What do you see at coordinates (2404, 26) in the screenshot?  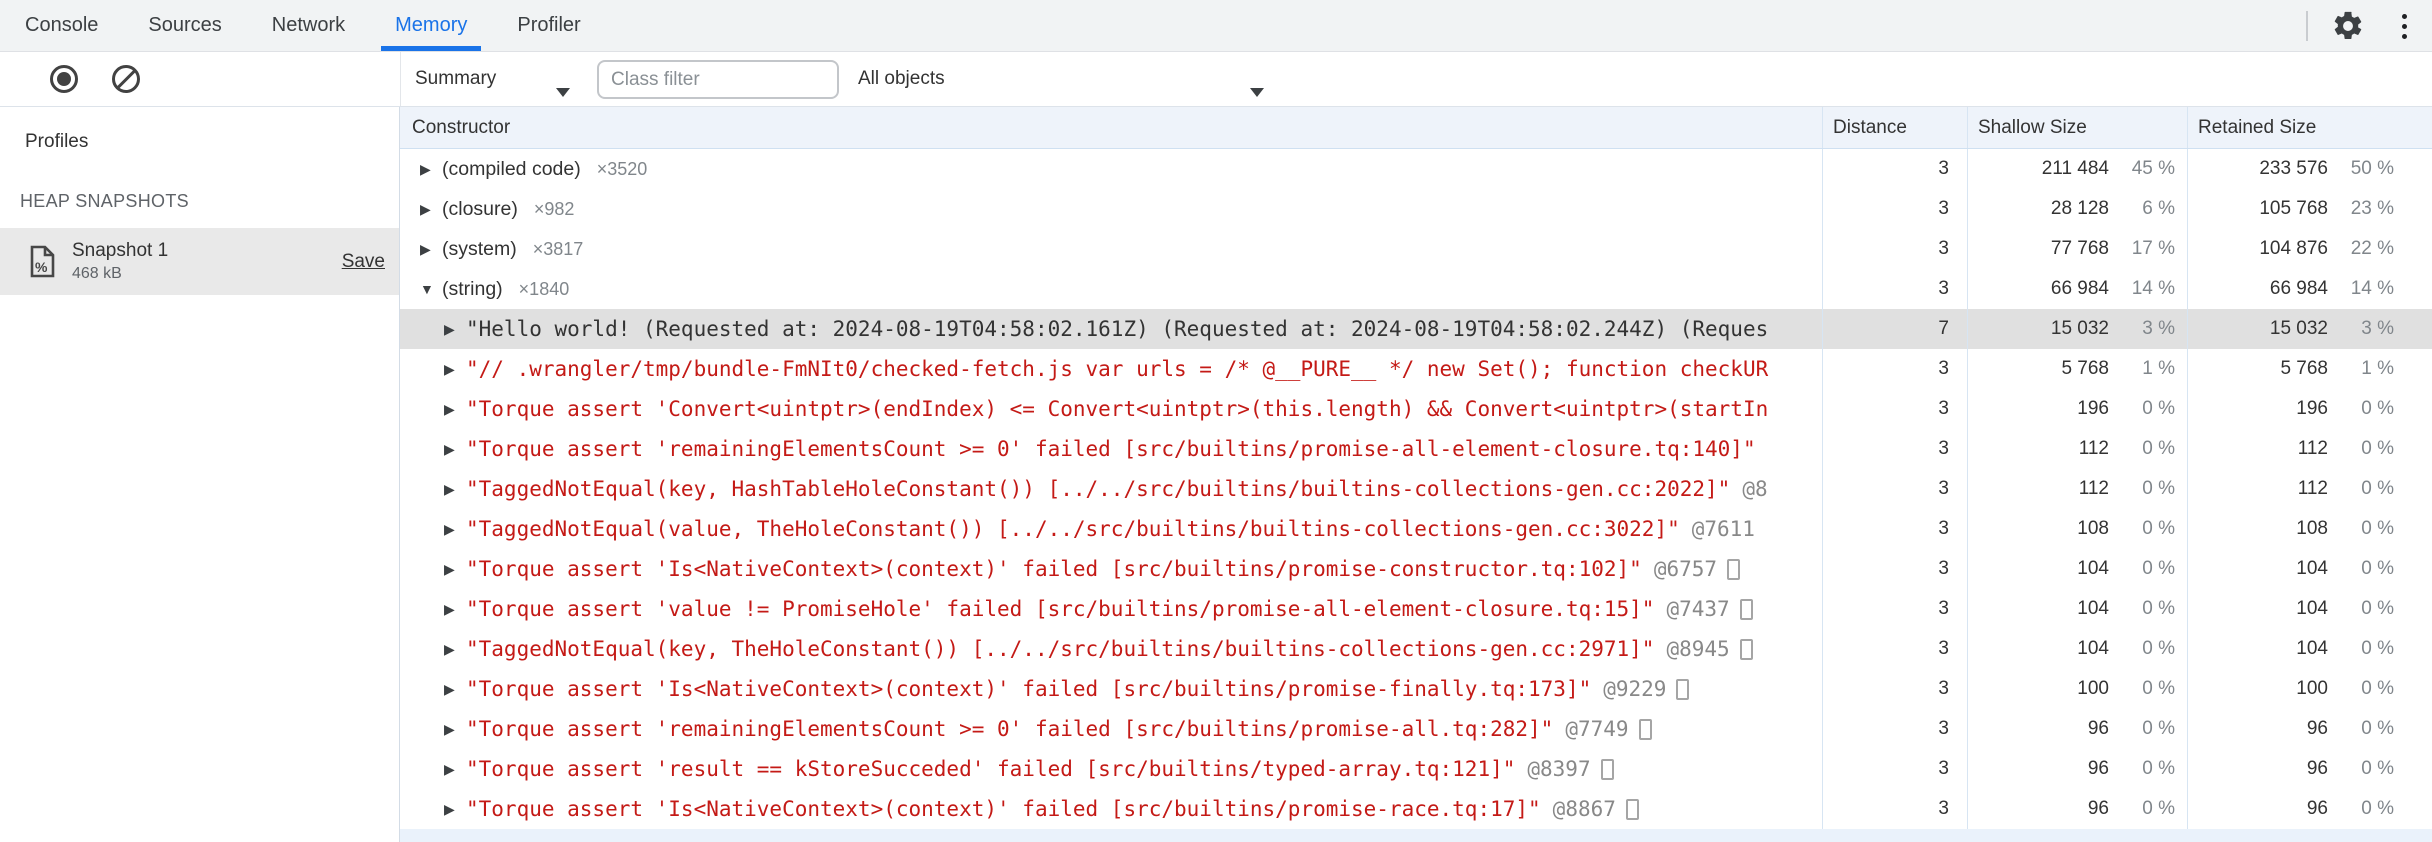 I see `more-options-kebab-icon` at bounding box center [2404, 26].